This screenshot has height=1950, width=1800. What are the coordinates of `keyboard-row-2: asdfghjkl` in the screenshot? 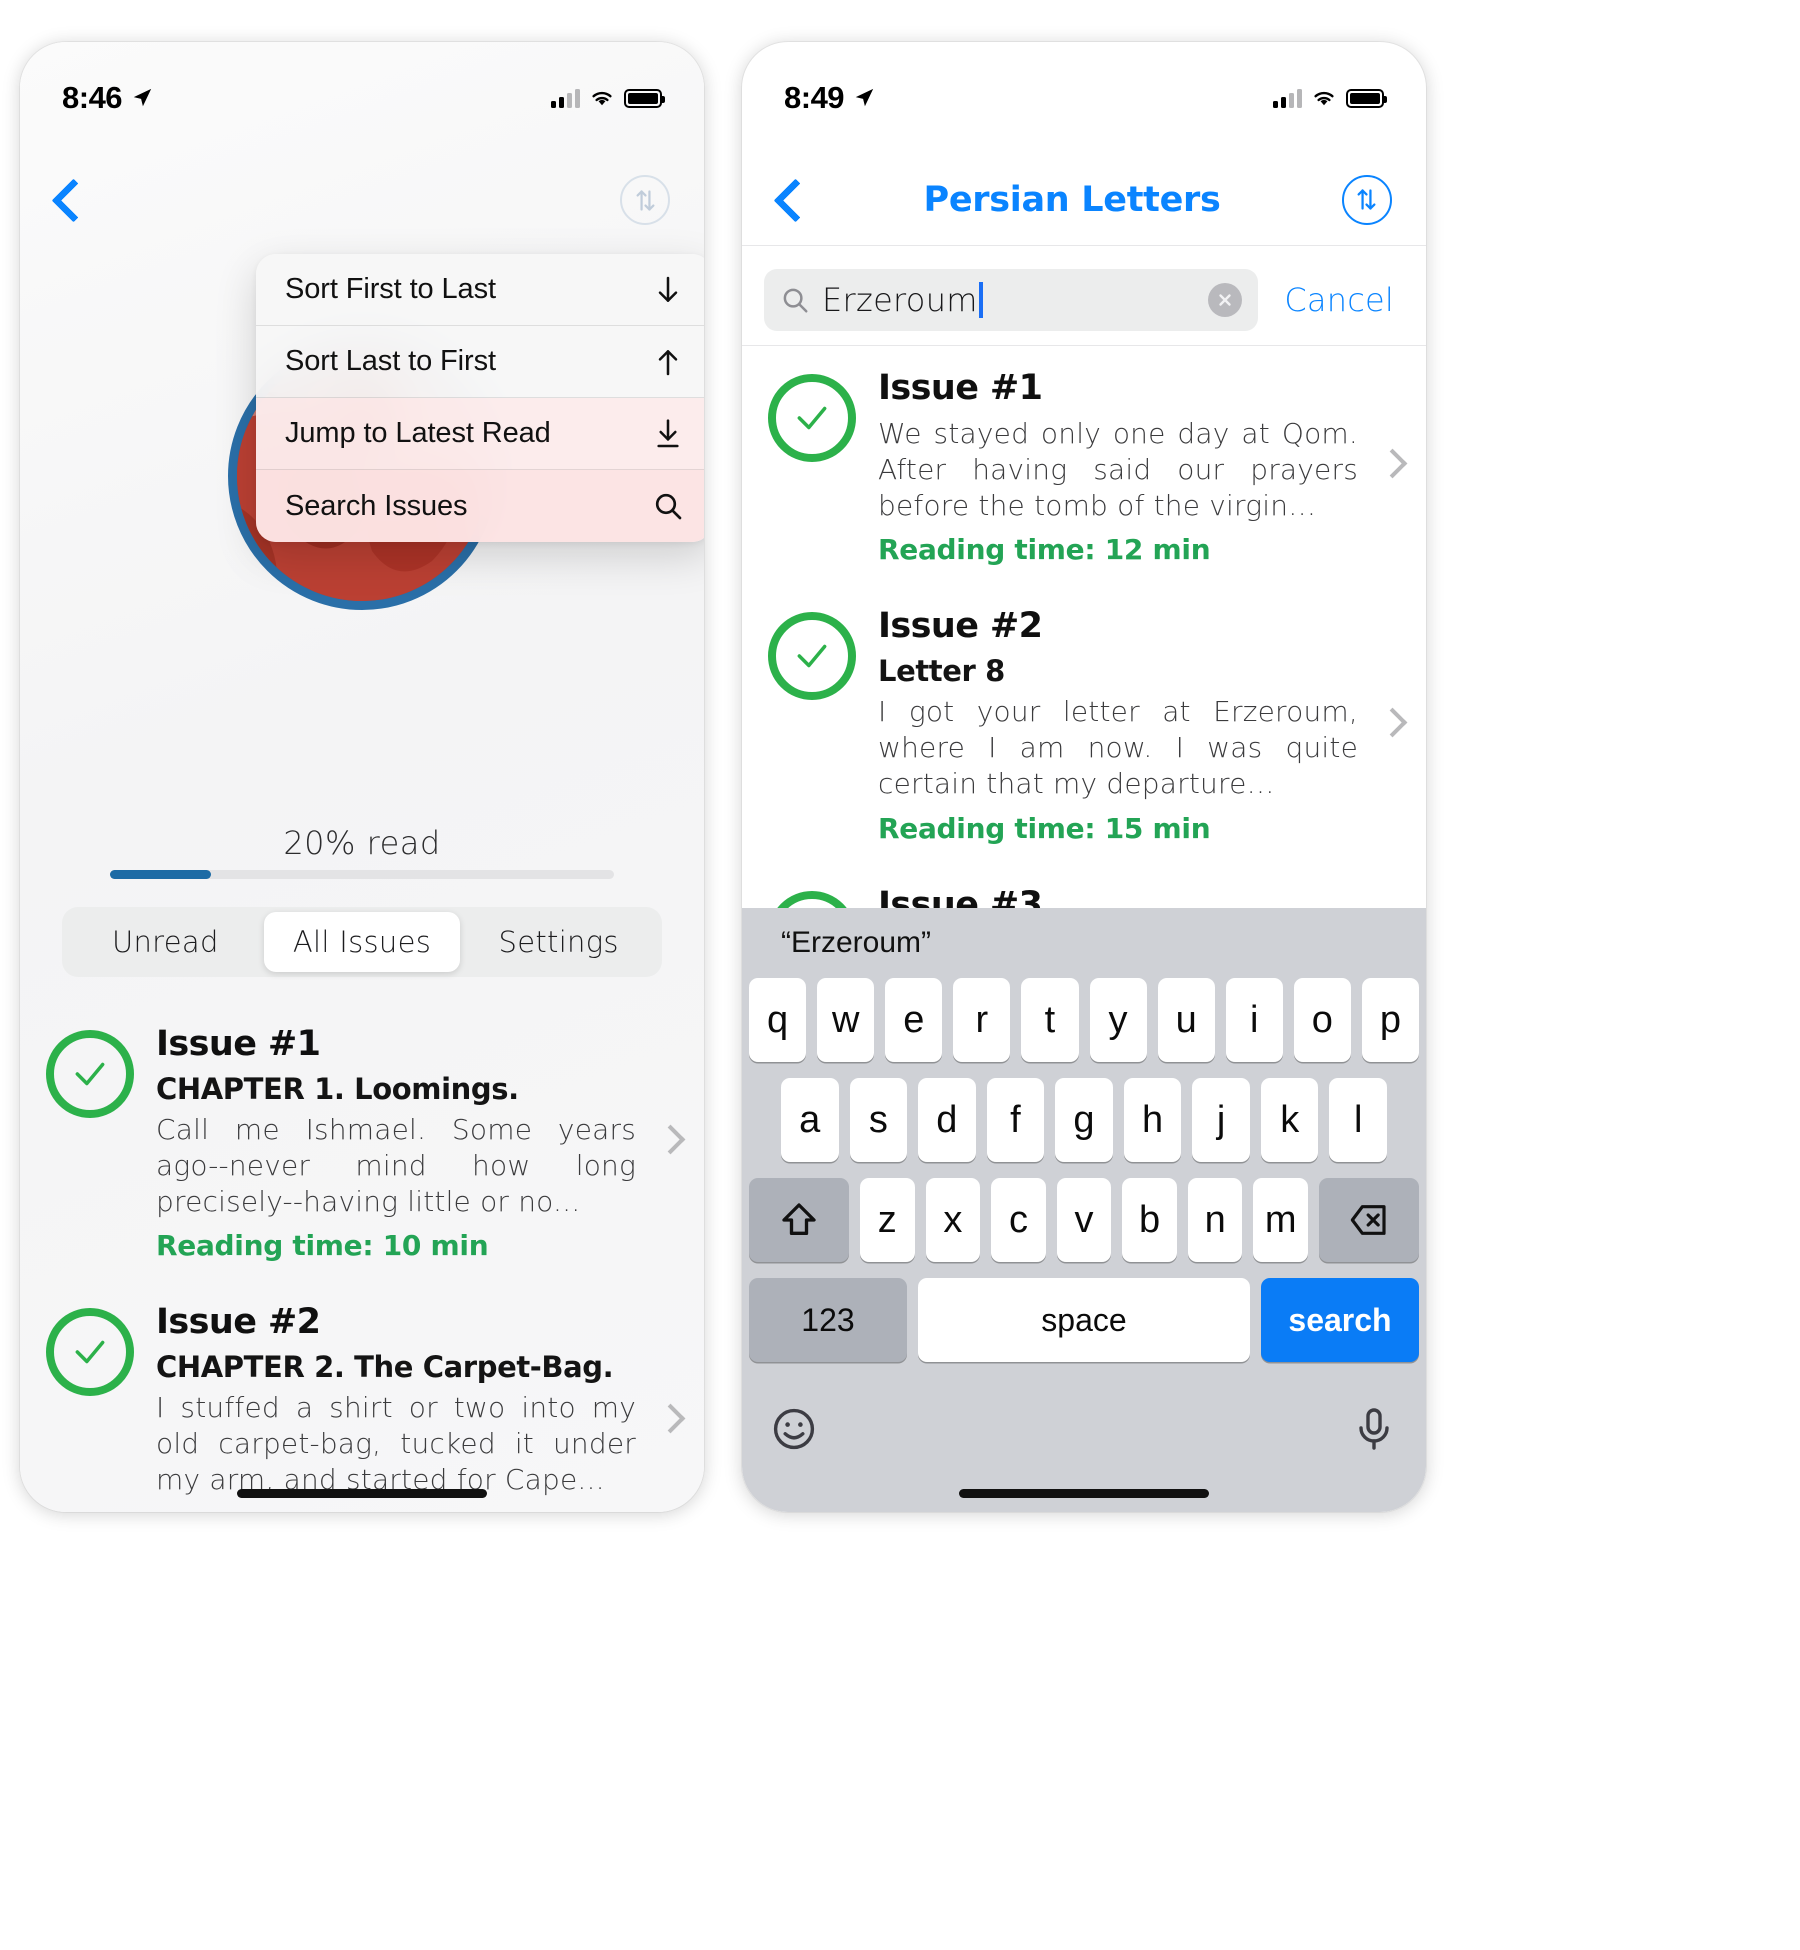 It's located at (1084, 1120).